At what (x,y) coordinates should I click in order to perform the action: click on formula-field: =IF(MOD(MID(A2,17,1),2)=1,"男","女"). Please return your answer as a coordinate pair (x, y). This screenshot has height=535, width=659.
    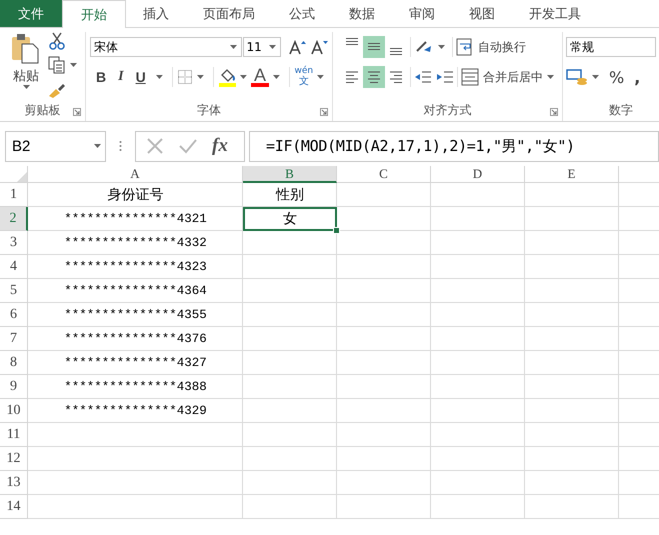
    Looking at the image, I should click on (454, 146).